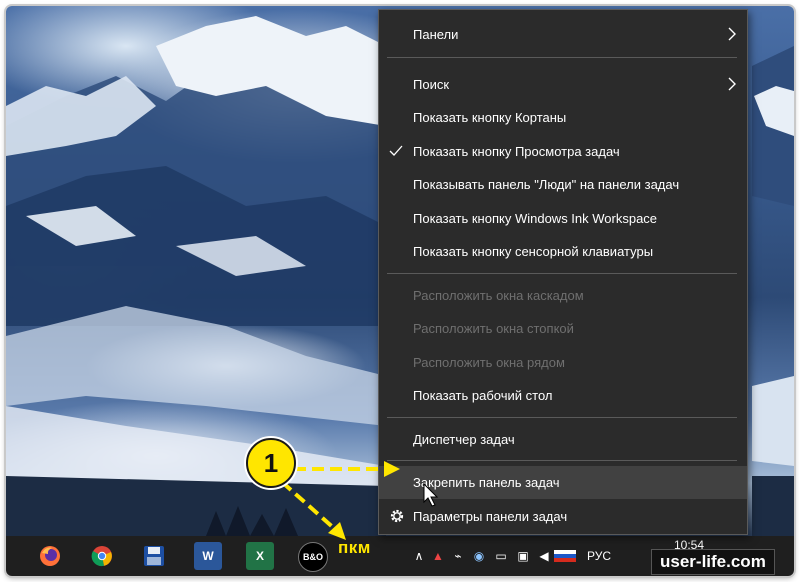  What do you see at coordinates (713, 562) in the screenshot?
I see `watermark-logo: user-life.com` at bounding box center [713, 562].